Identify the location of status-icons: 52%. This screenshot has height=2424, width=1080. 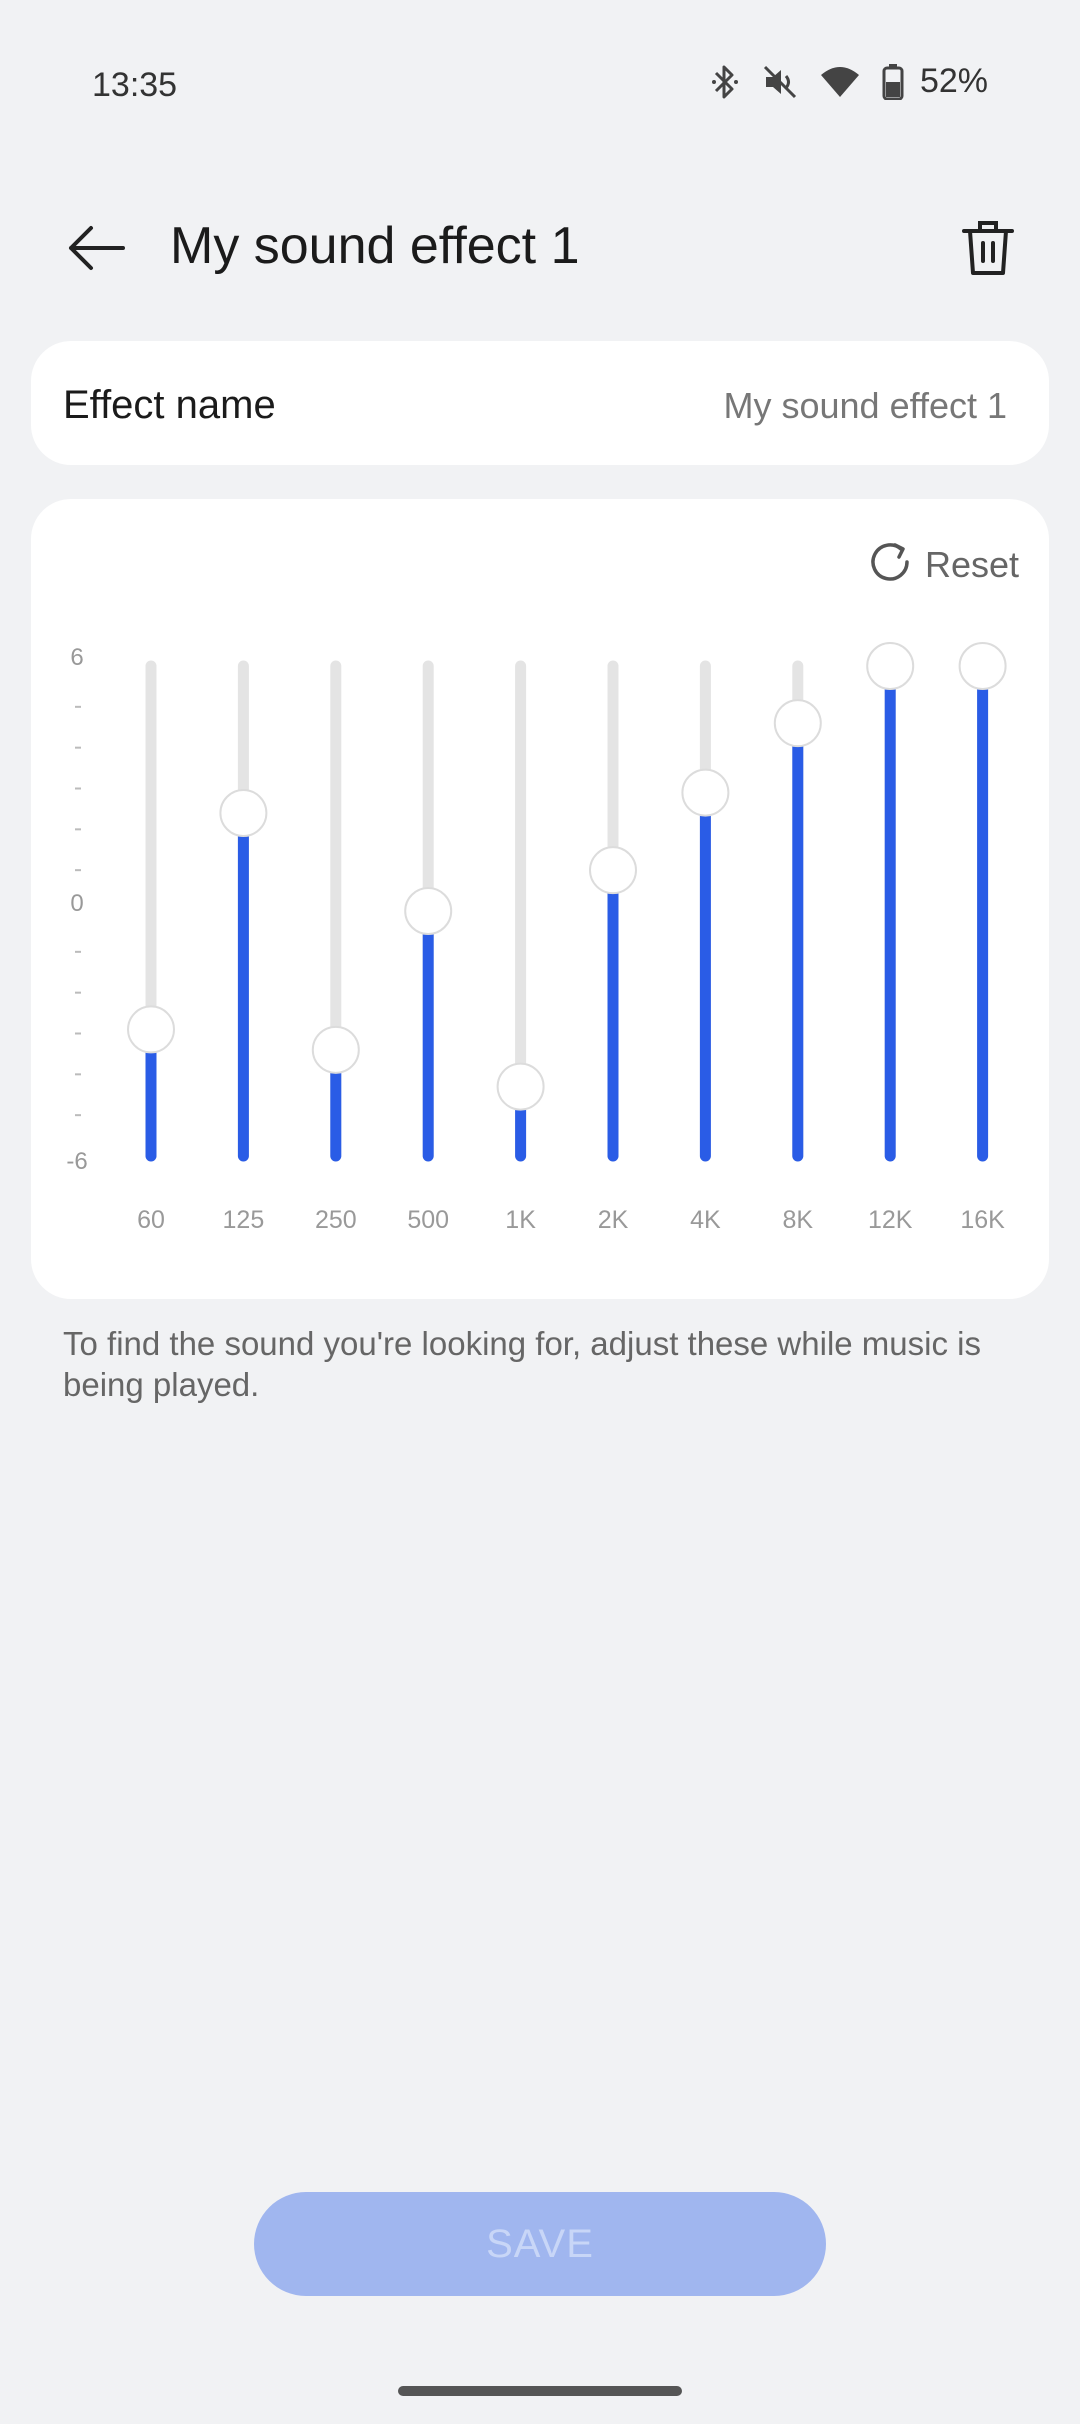
(849, 81).